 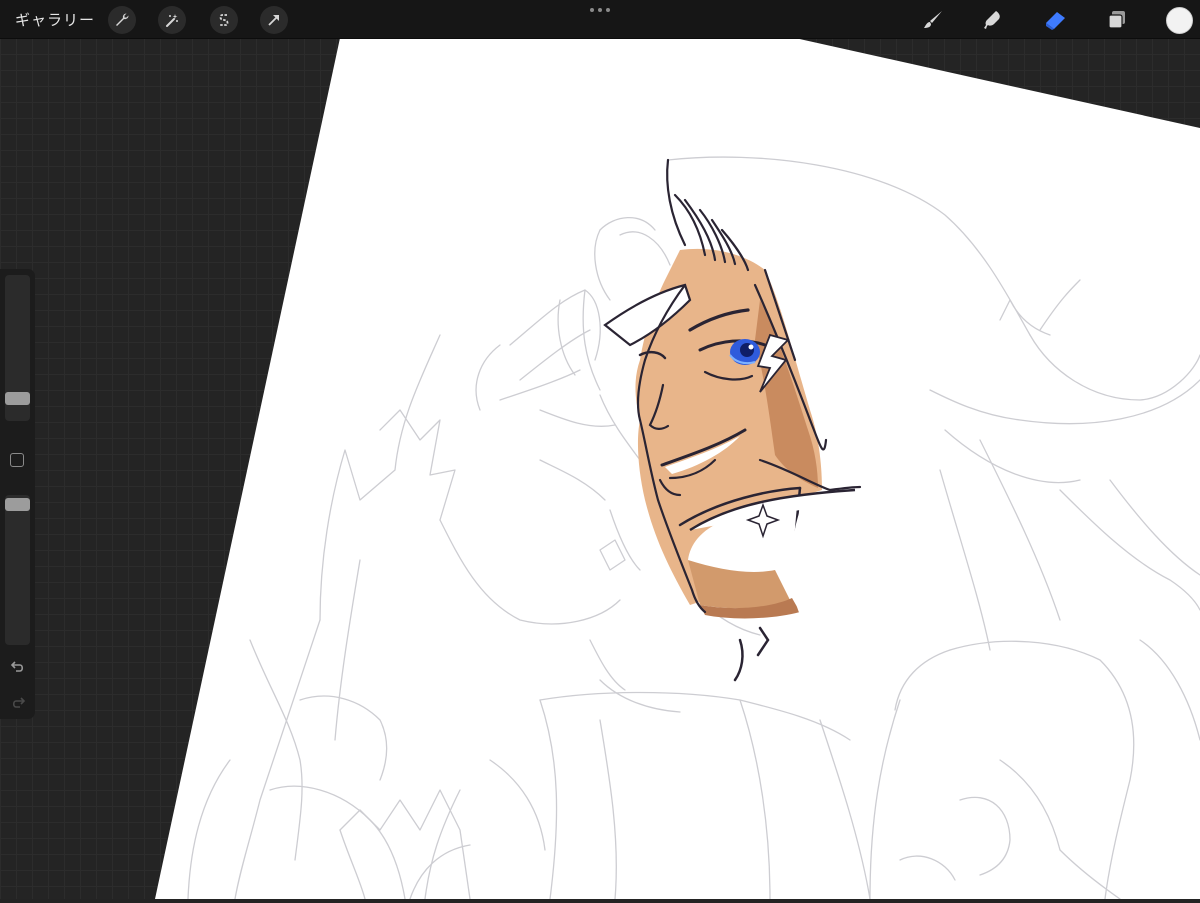 What do you see at coordinates (17, 460) in the screenshot?
I see `square-modify-icon` at bounding box center [17, 460].